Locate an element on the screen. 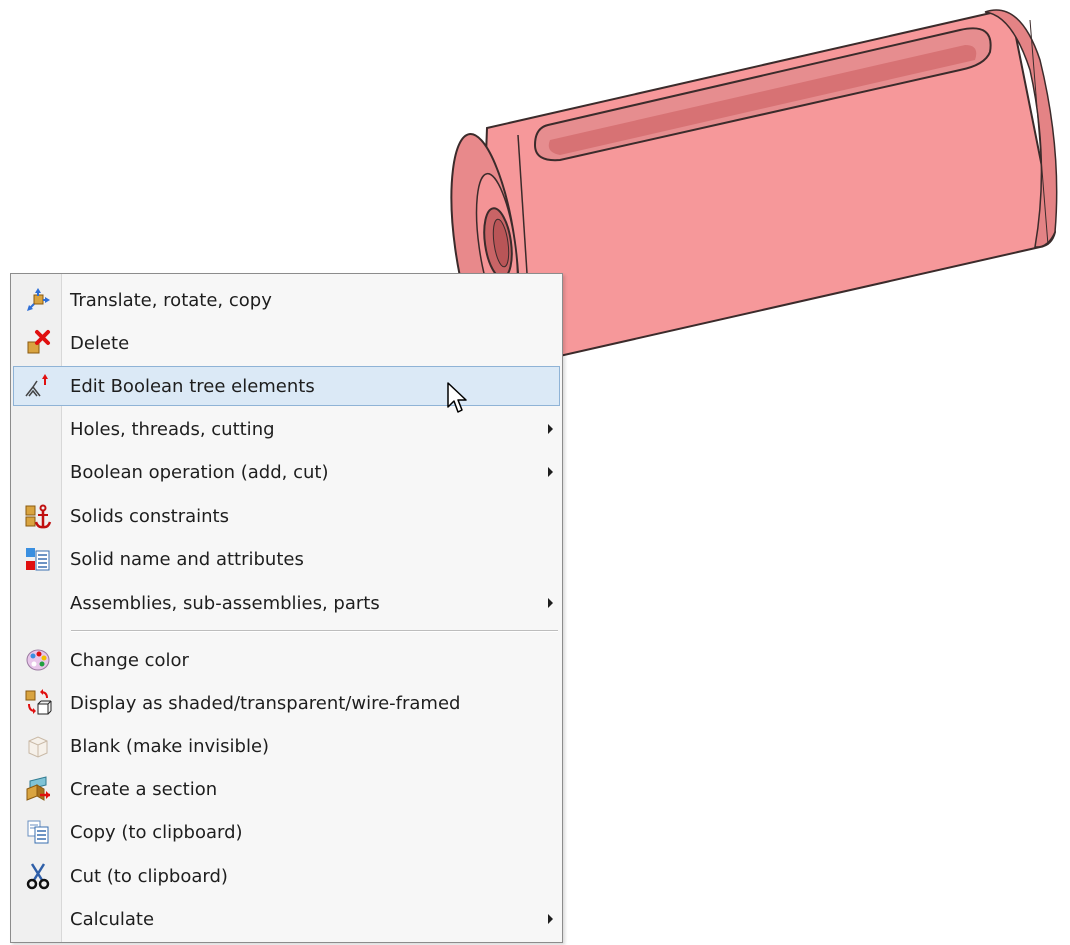  menu-item-label: Edit Boolean tree elements is located at coordinates (192, 386).